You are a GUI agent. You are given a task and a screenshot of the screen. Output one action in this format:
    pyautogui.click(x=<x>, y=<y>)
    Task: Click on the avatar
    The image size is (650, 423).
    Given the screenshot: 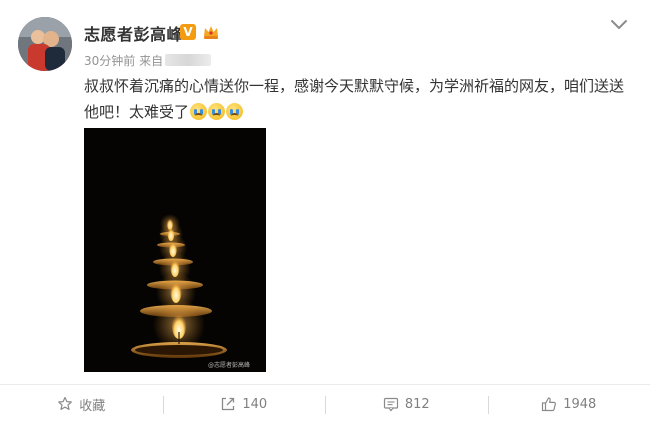 What is the action you would take?
    pyautogui.click(x=45, y=44)
    